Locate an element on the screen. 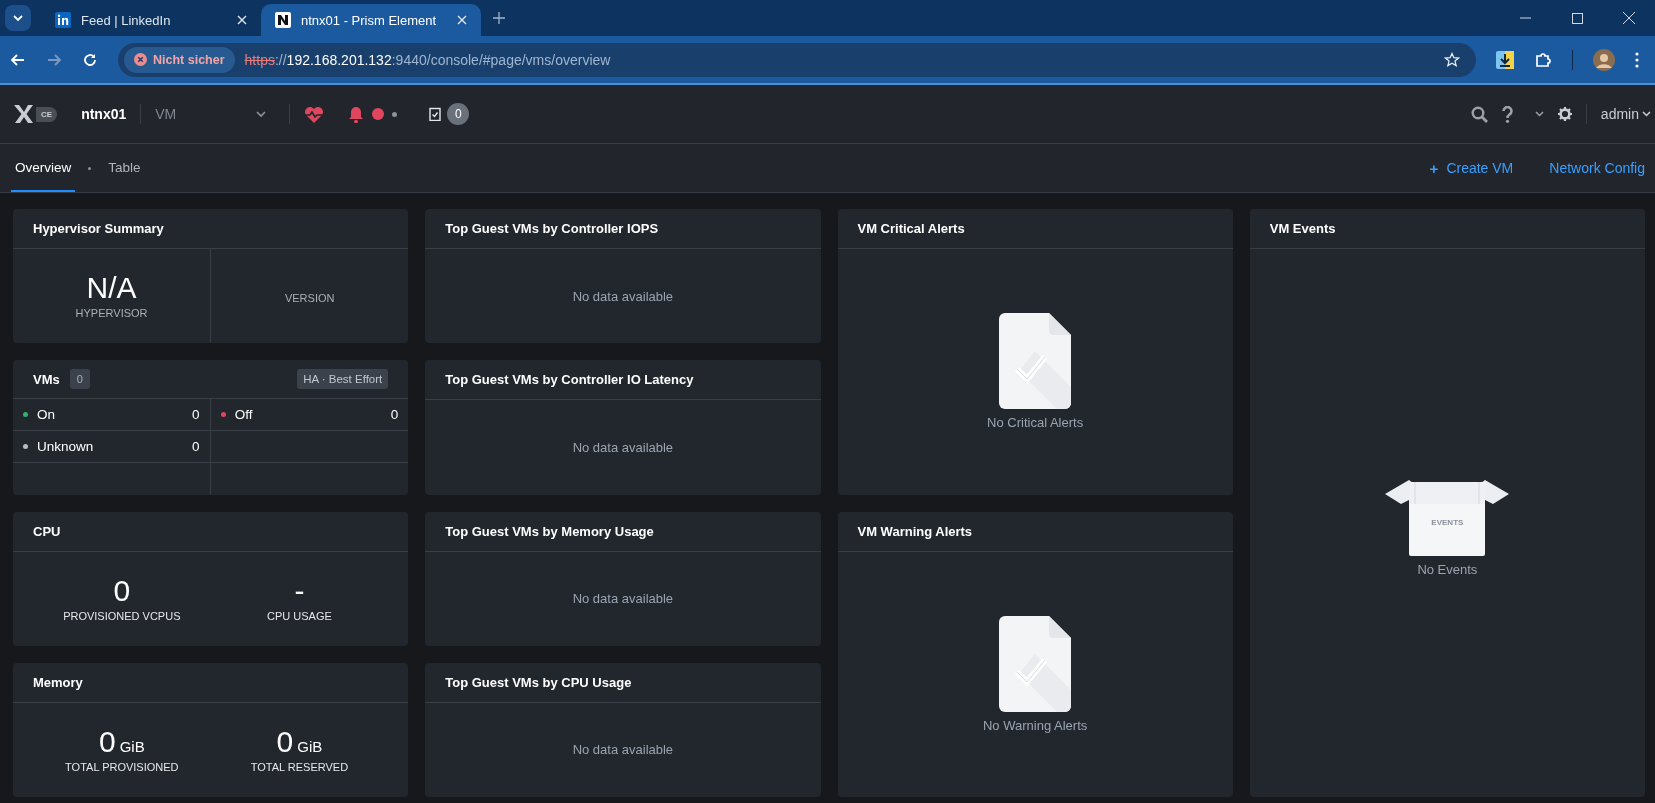  help-icon is located at coordinates (1507, 114).